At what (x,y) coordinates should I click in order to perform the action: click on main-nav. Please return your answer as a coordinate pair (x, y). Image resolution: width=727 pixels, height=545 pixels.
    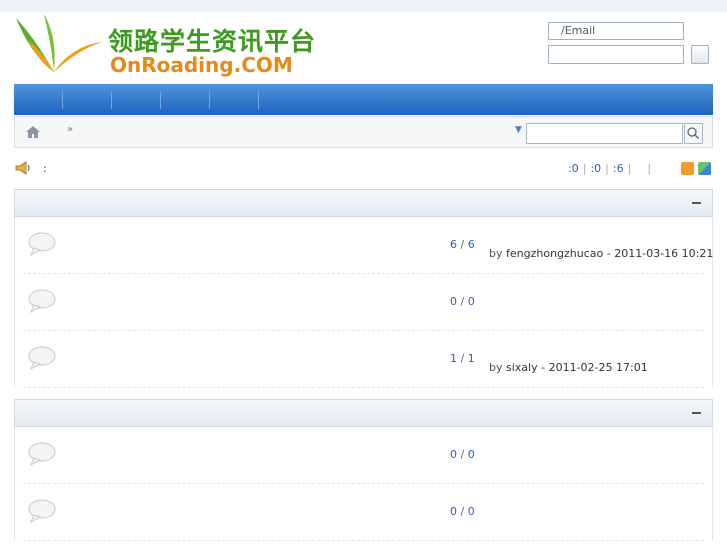
    Looking at the image, I should click on (363, 99).